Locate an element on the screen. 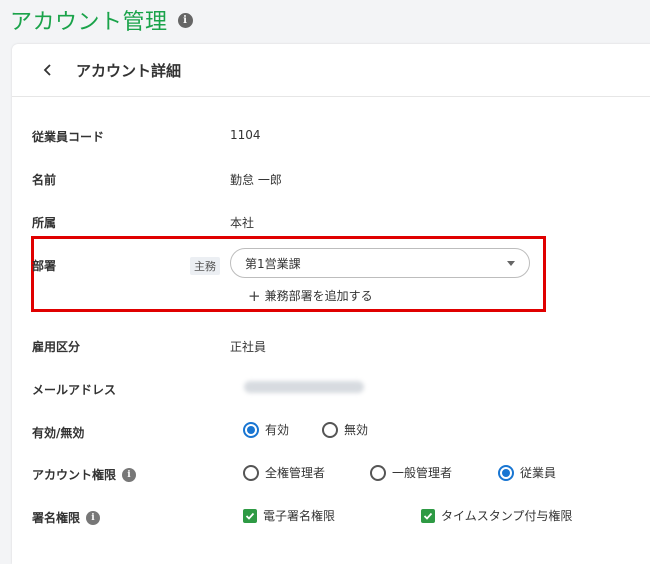  employee-code-value: 1104 is located at coordinates (245, 135).